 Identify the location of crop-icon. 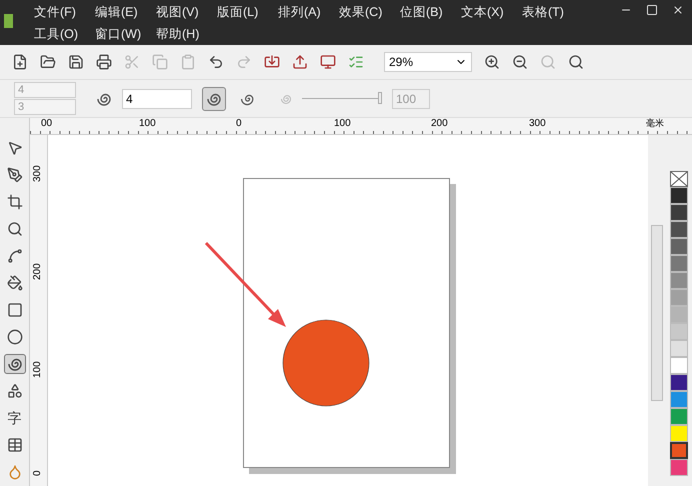
(14, 202).